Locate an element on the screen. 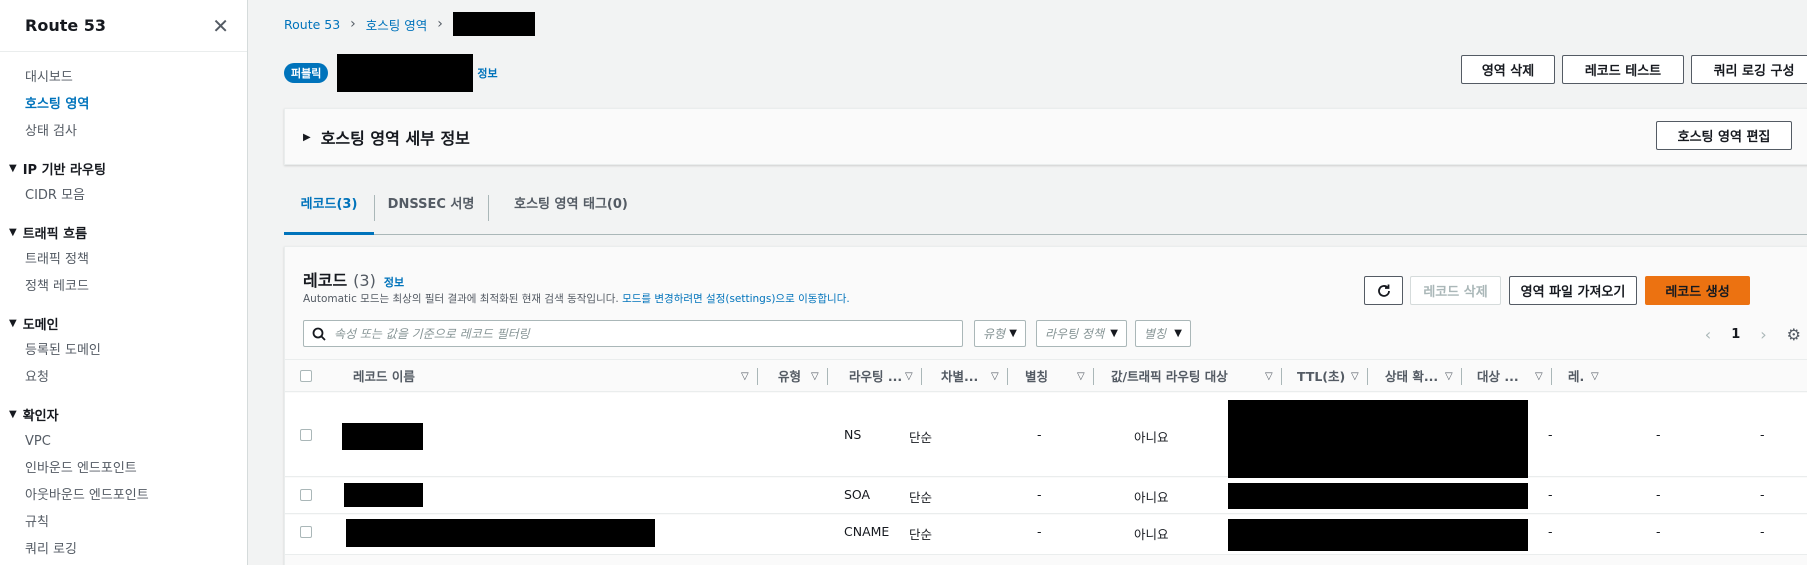 This screenshot has height=565, width=1807. sidebar-item-rules: 규칙 is located at coordinates (123, 522).